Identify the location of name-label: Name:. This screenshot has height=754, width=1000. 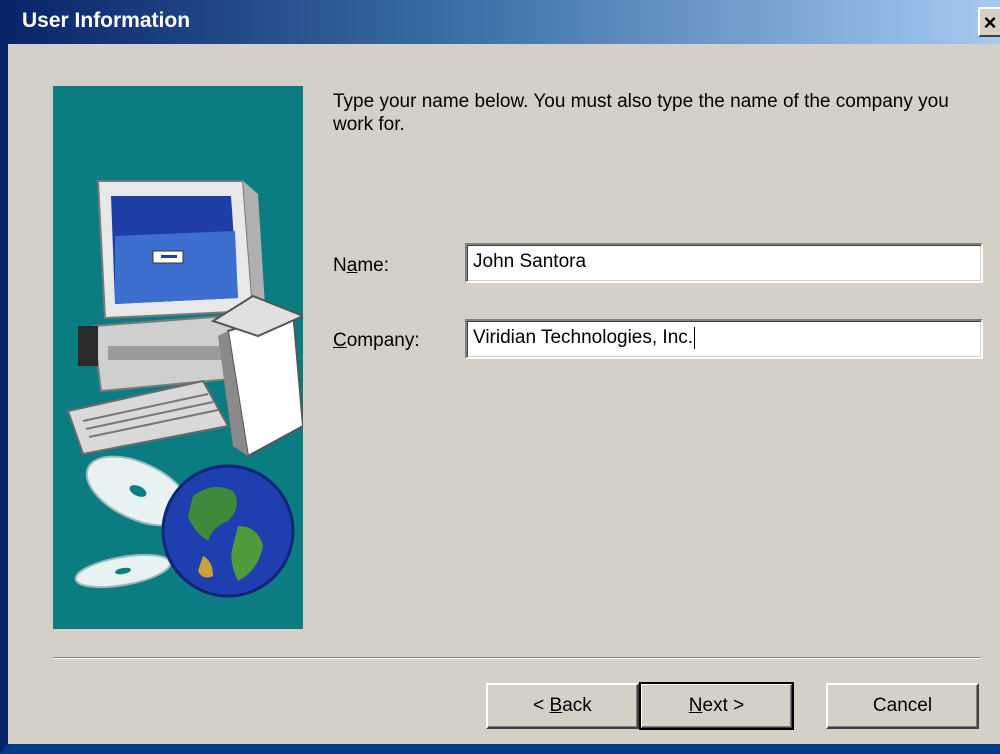
(361, 266).